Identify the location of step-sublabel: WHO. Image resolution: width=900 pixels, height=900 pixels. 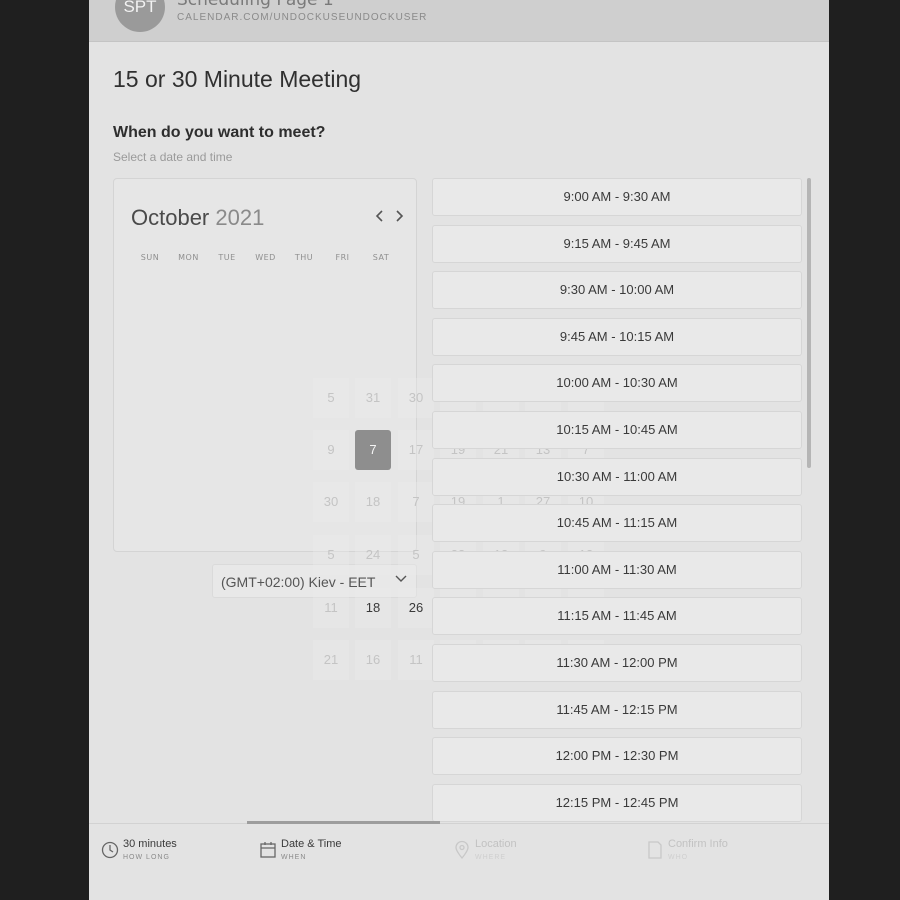
(678, 857).